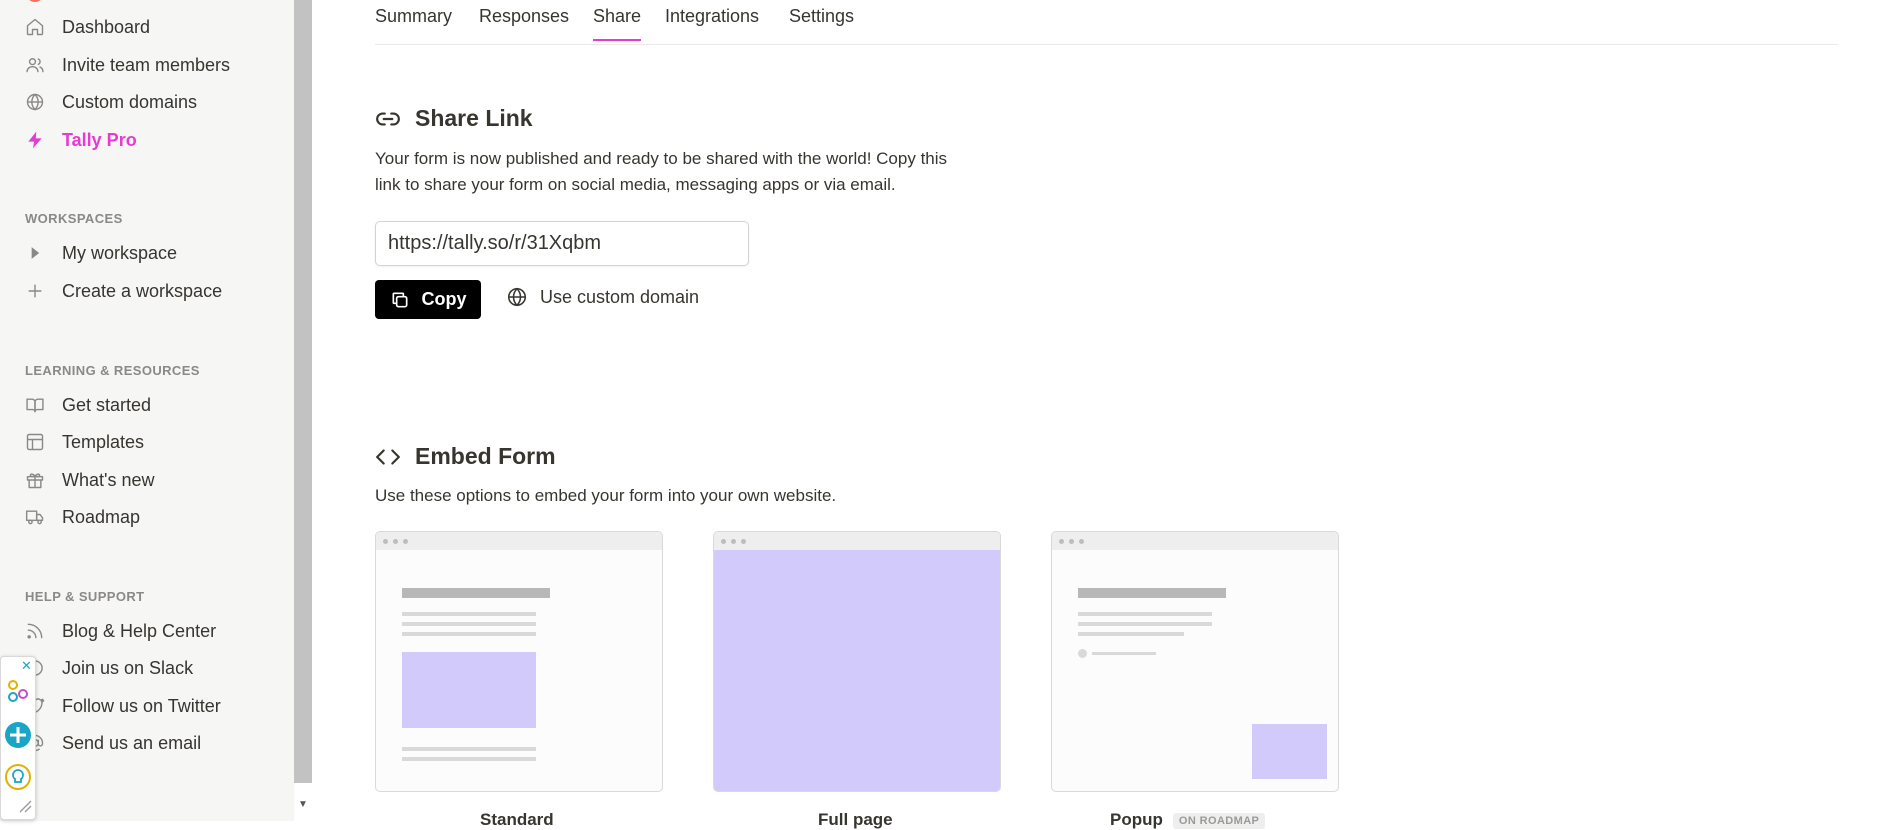  I want to click on embed-form-heading: Embed Form, so click(465, 456).